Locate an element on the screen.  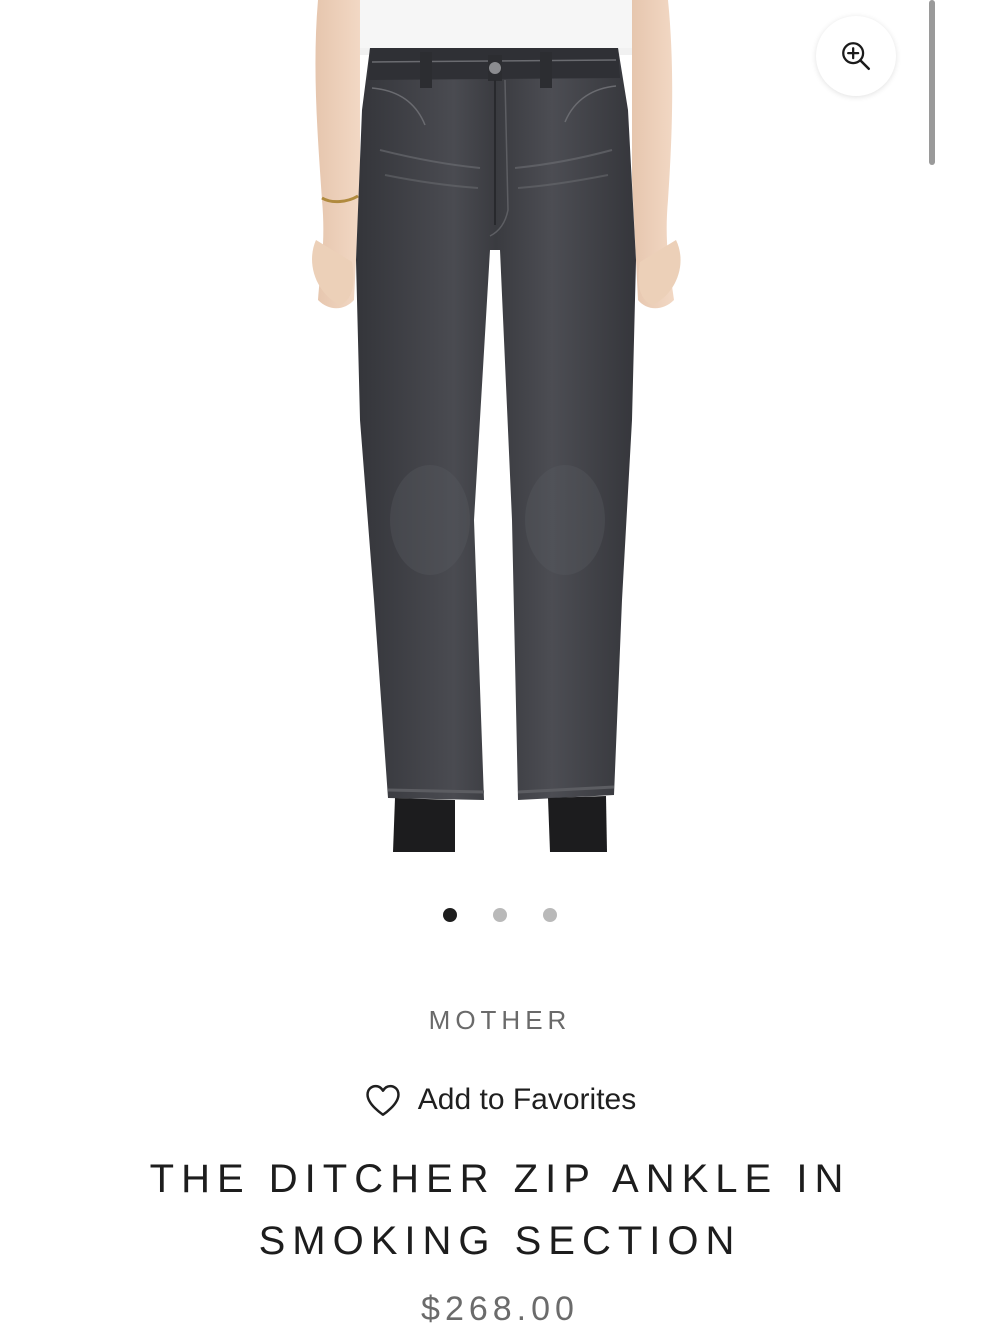
zoom-button is located at coordinates (856, 56).